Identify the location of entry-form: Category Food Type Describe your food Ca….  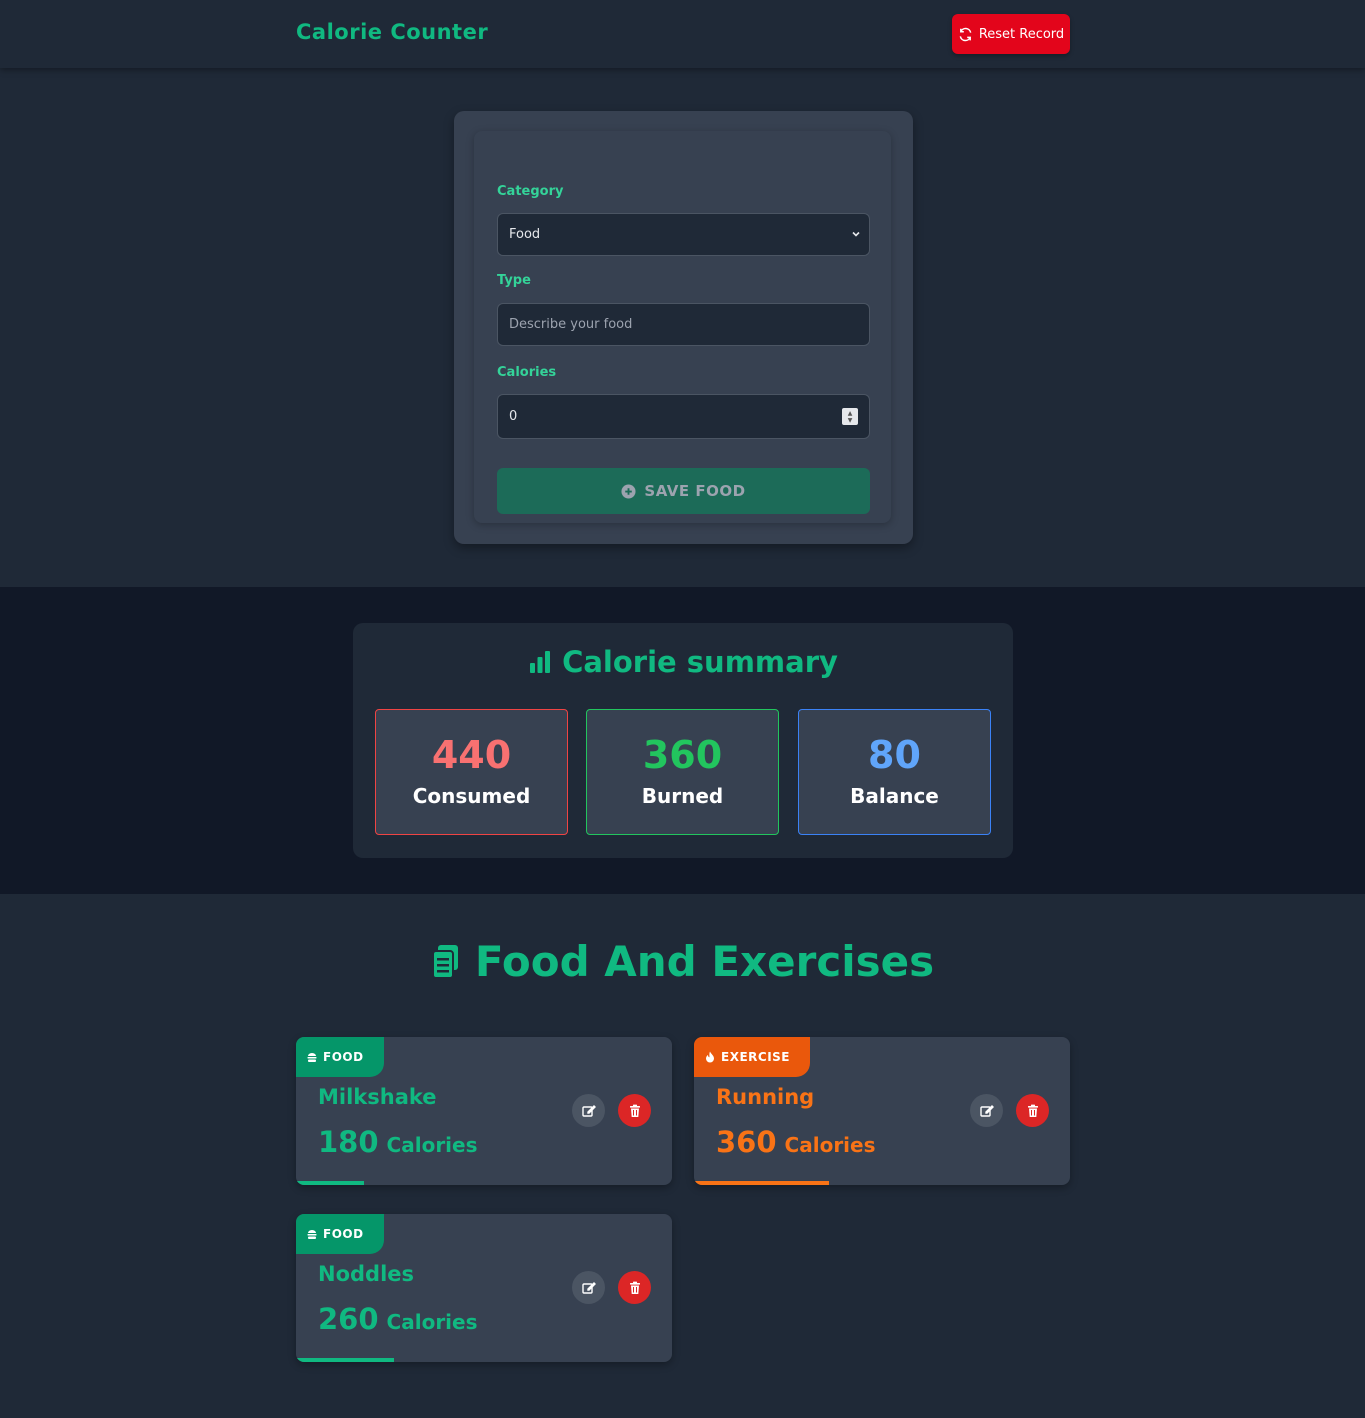
(682, 327).